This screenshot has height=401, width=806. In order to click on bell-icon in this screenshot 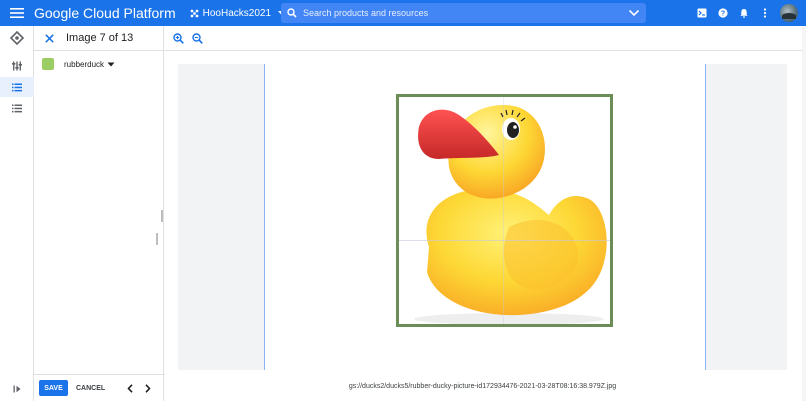, I will do `click(743, 13)`.